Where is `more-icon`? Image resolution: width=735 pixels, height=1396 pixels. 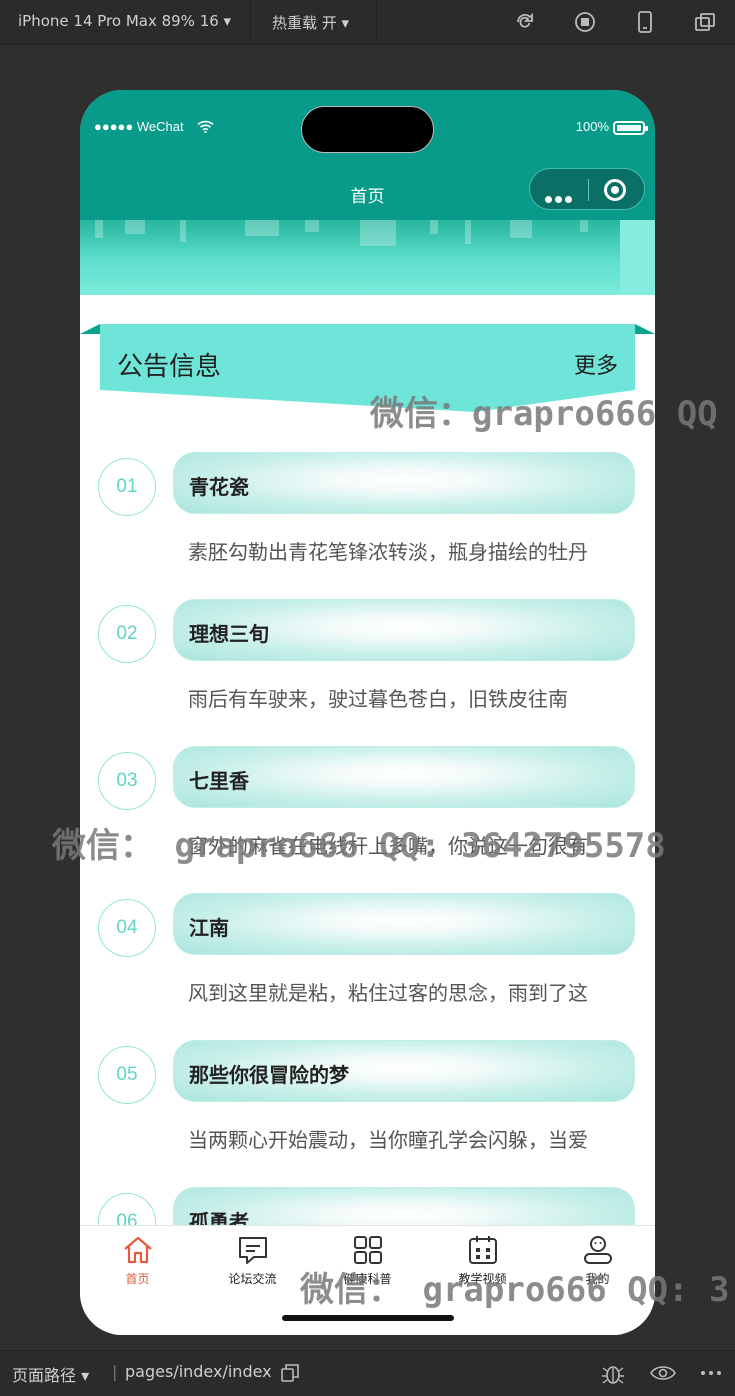 more-icon is located at coordinates (560, 197).